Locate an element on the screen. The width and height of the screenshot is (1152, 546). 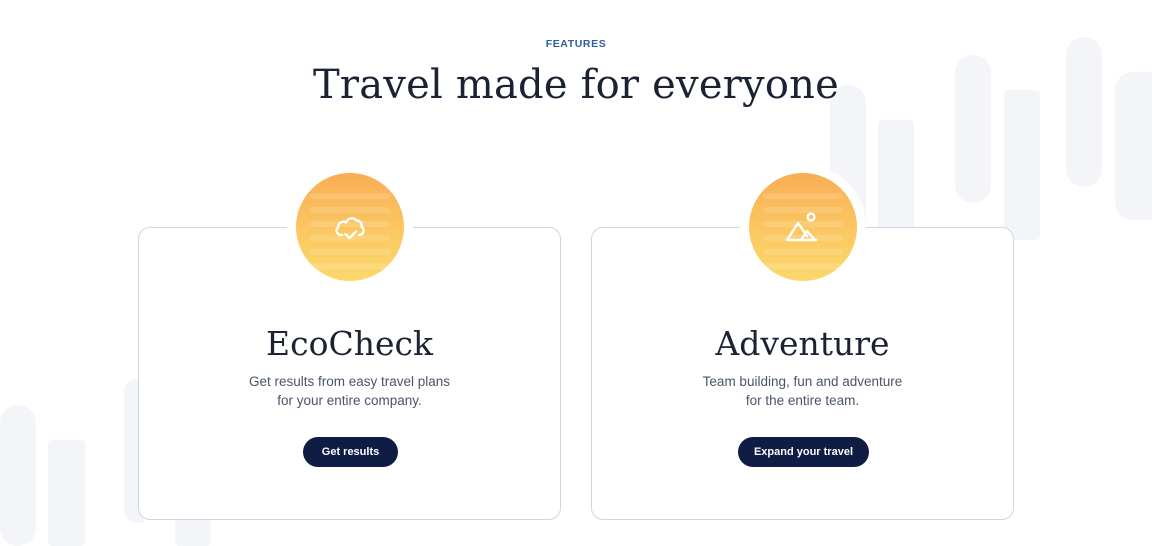
adventure-badge is located at coordinates (803, 227).